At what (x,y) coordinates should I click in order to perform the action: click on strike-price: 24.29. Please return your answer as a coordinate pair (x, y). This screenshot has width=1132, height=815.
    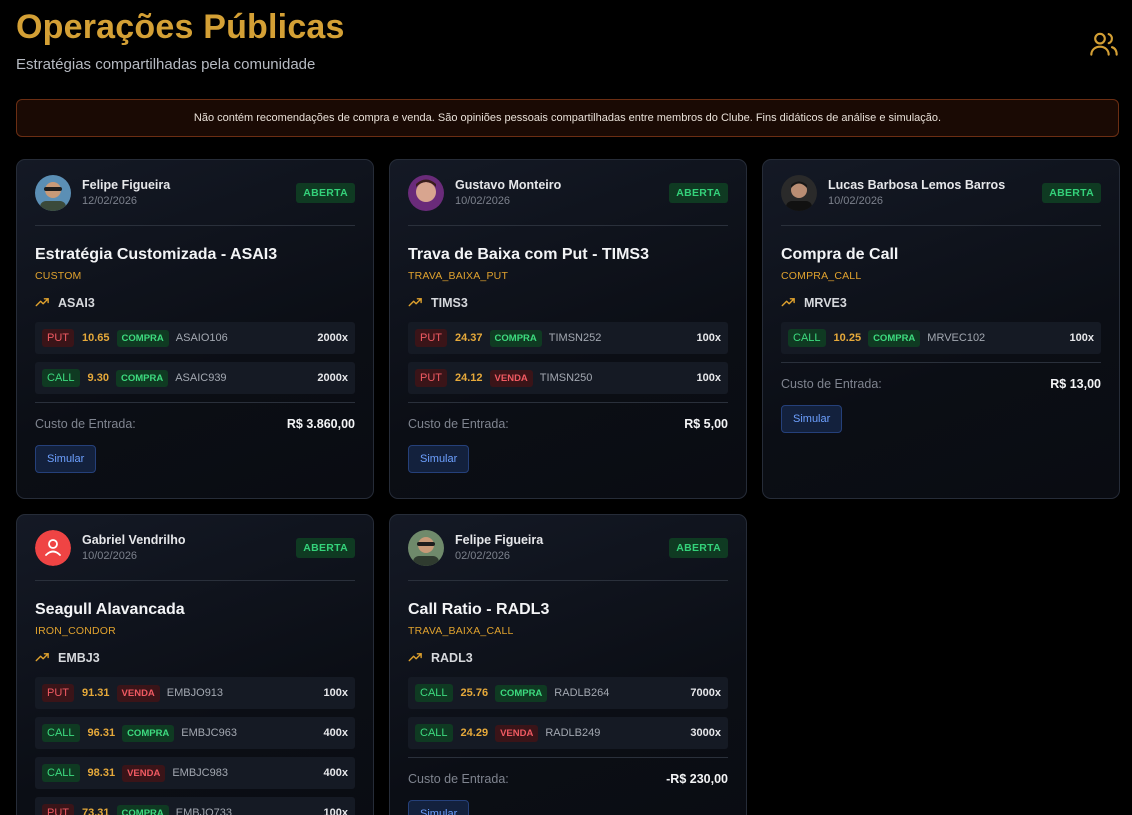
    Looking at the image, I should click on (474, 733).